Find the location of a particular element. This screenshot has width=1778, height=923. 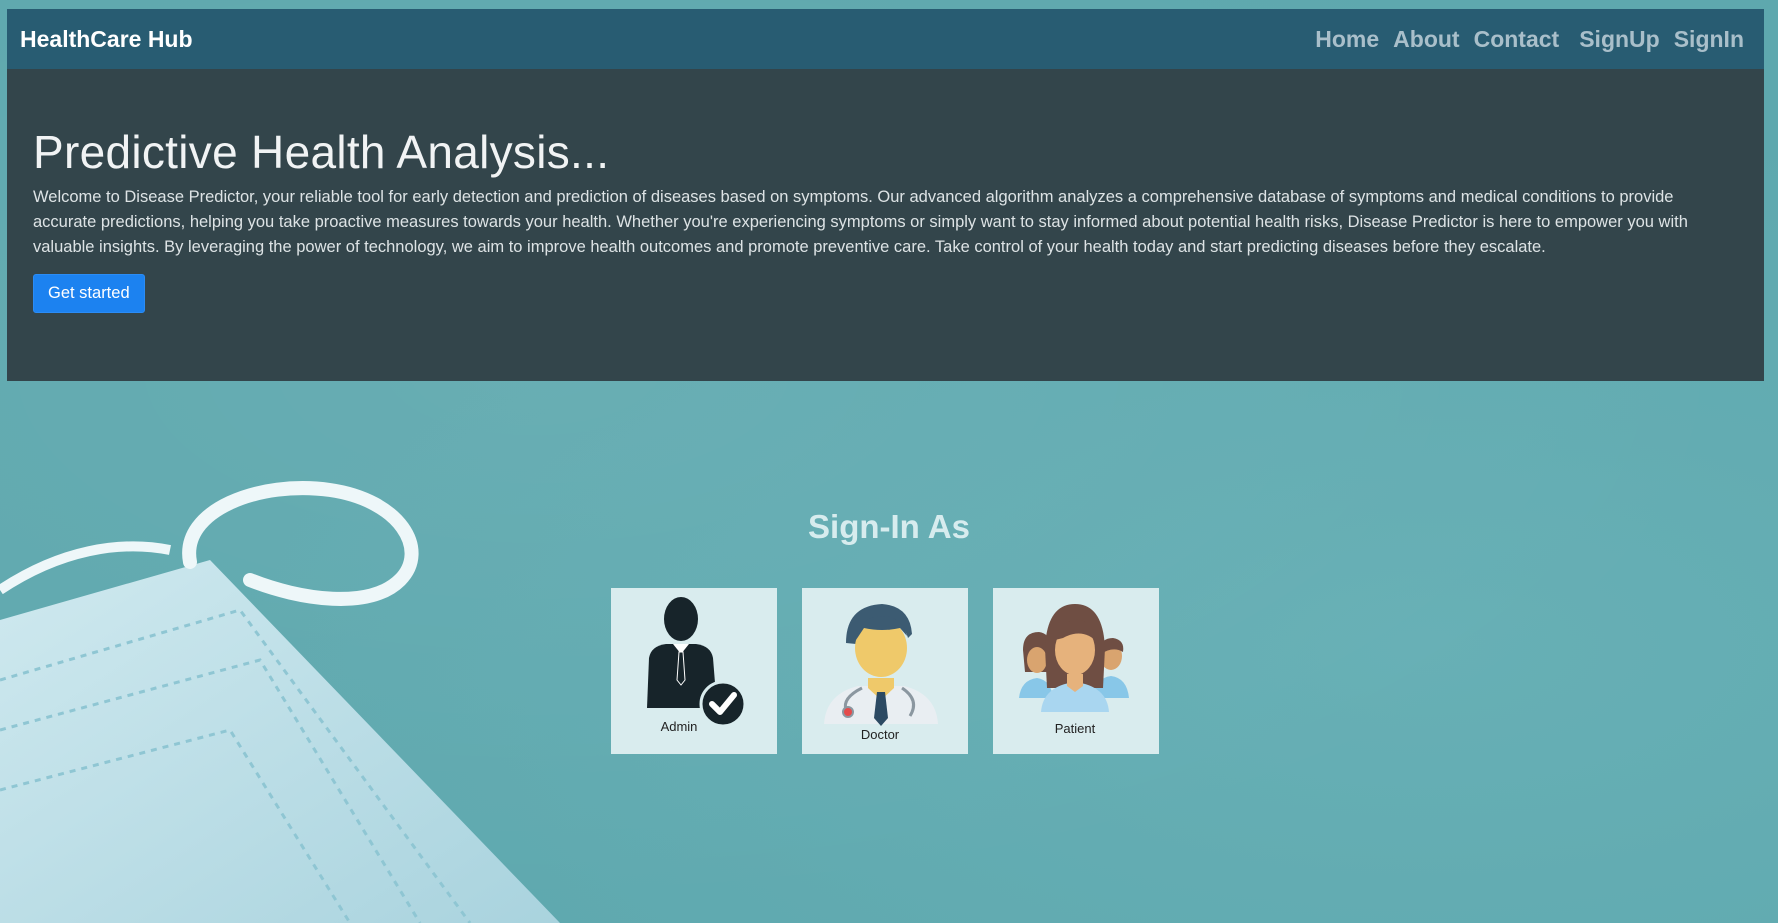

signin-role-cards: Admin Doctor Patient is located at coordinates (885, 671).